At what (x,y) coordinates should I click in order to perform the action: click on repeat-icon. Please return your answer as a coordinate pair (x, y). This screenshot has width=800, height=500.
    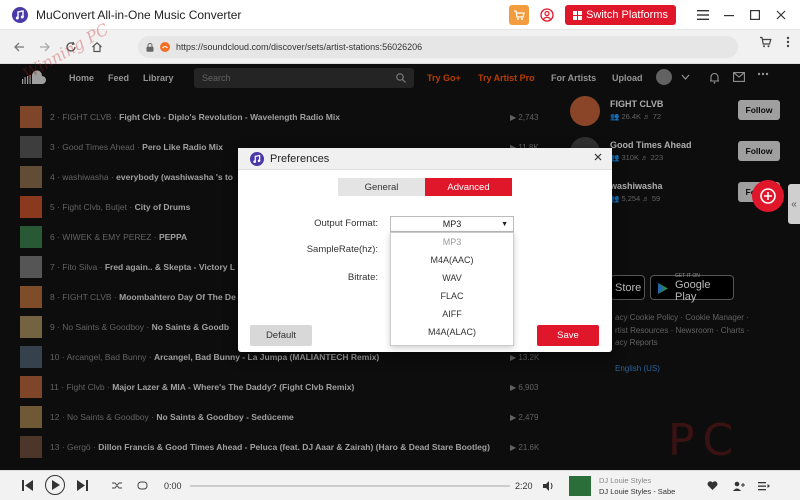
    Looking at the image, I should click on (142, 485).